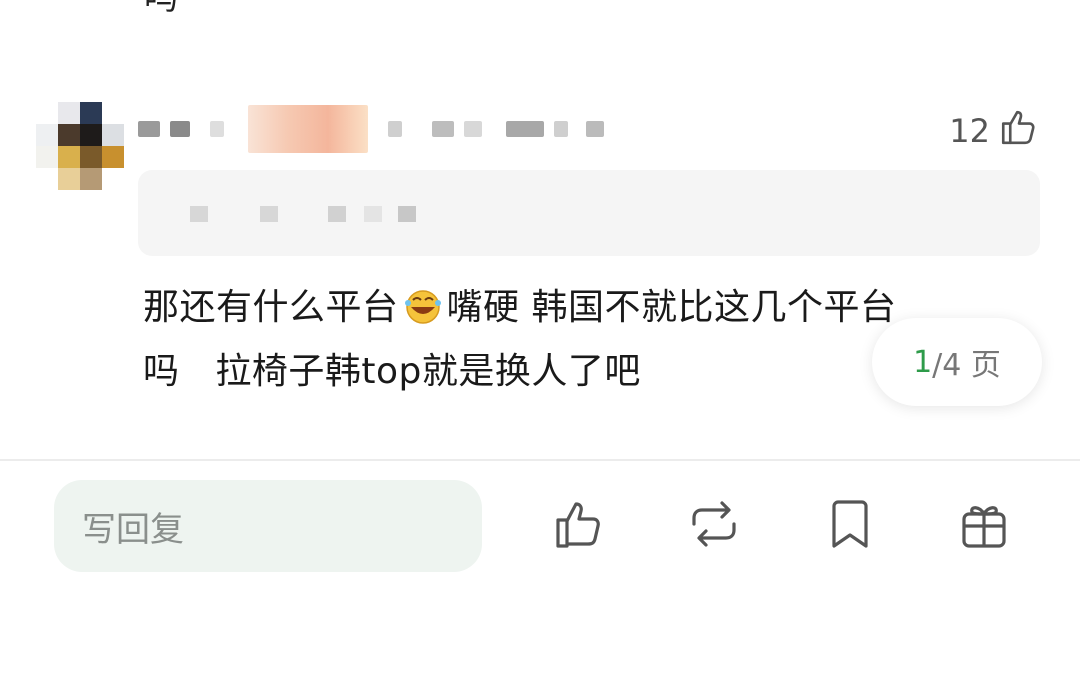 The height and width of the screenshot is (680, 1080). What do you see at coordinates (388, 129) in the screenshot?
I see `username-blurred` at bounding box center [388, 129].